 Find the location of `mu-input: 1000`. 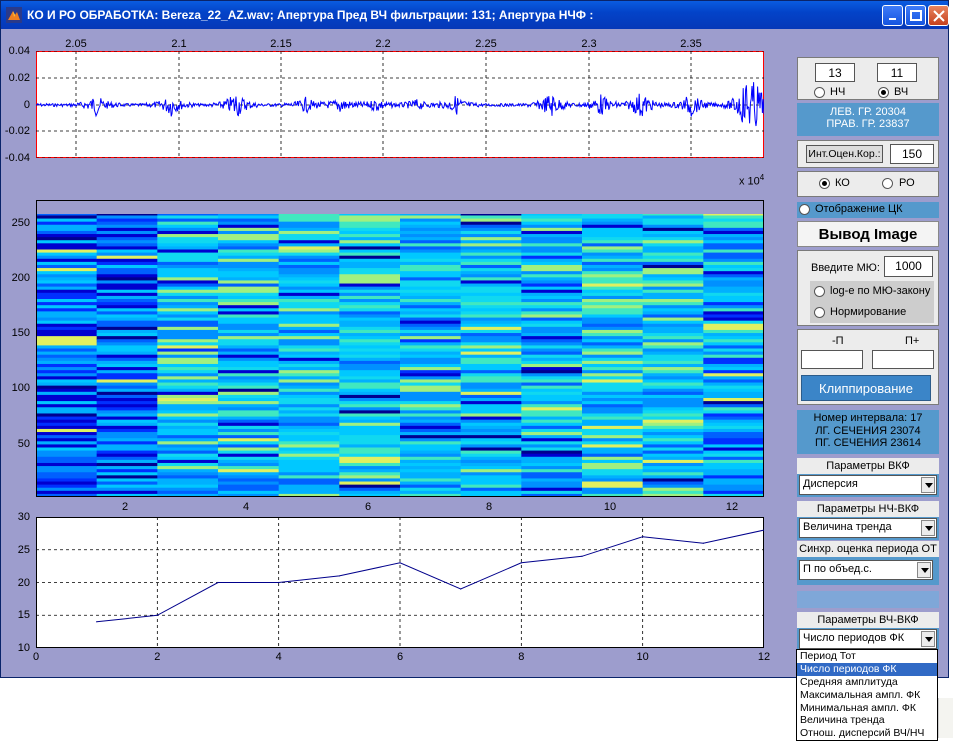

mu-input: 1000 is located at coordinates (908, 266).